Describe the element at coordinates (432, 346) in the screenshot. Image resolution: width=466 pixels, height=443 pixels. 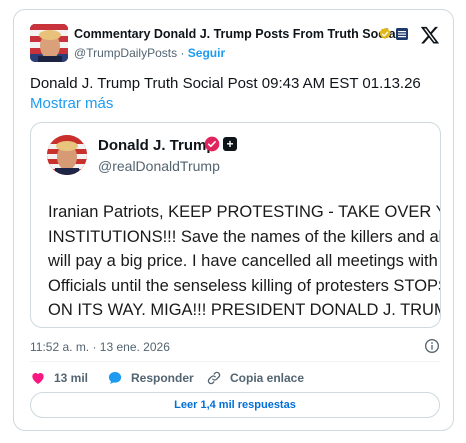
I see `info-icon` at that location.